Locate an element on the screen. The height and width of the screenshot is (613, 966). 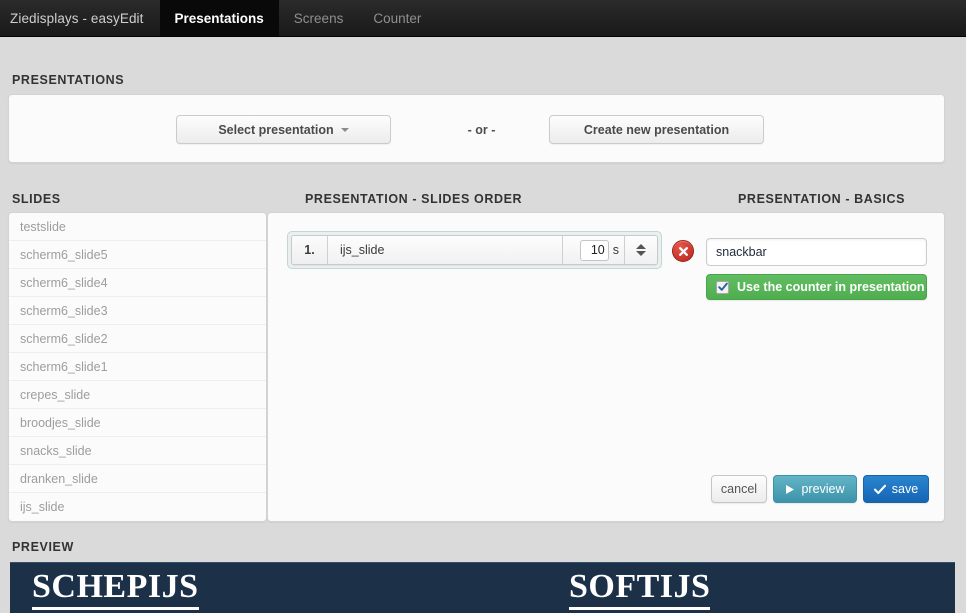
slide-order-name: ijs_slide is located at coordinates (445, 250).